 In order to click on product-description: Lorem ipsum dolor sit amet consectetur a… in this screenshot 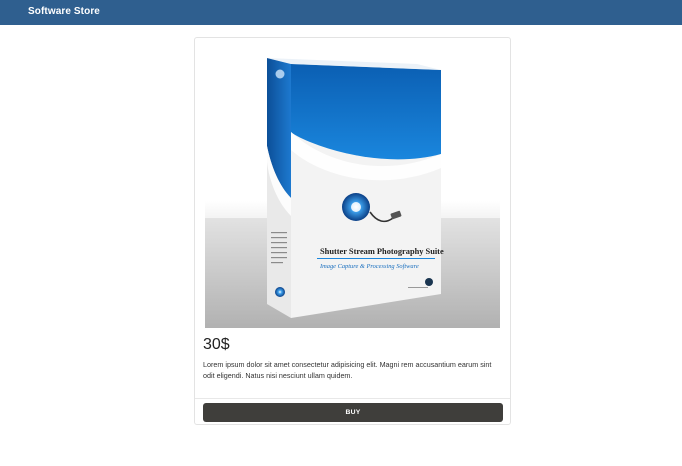, I will do `click(347, 370)`.